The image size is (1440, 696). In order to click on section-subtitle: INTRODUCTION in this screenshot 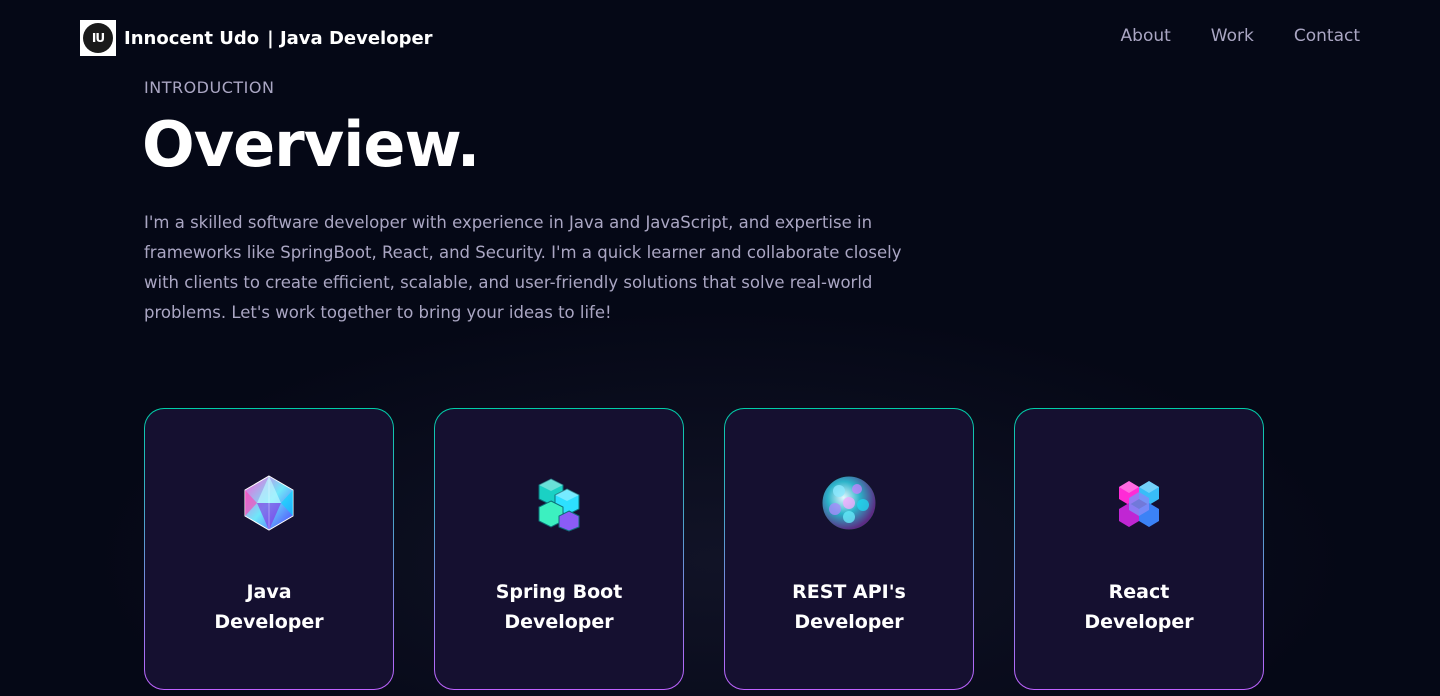, I will do `click(209, 87)`.